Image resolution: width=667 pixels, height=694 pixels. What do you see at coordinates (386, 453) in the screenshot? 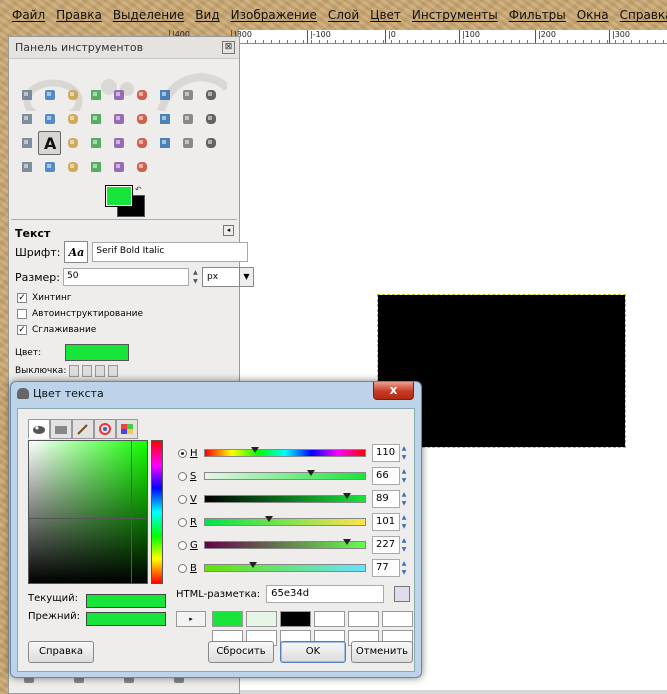
I see `channel-value-input: 110` at bounding box center [386, 453].